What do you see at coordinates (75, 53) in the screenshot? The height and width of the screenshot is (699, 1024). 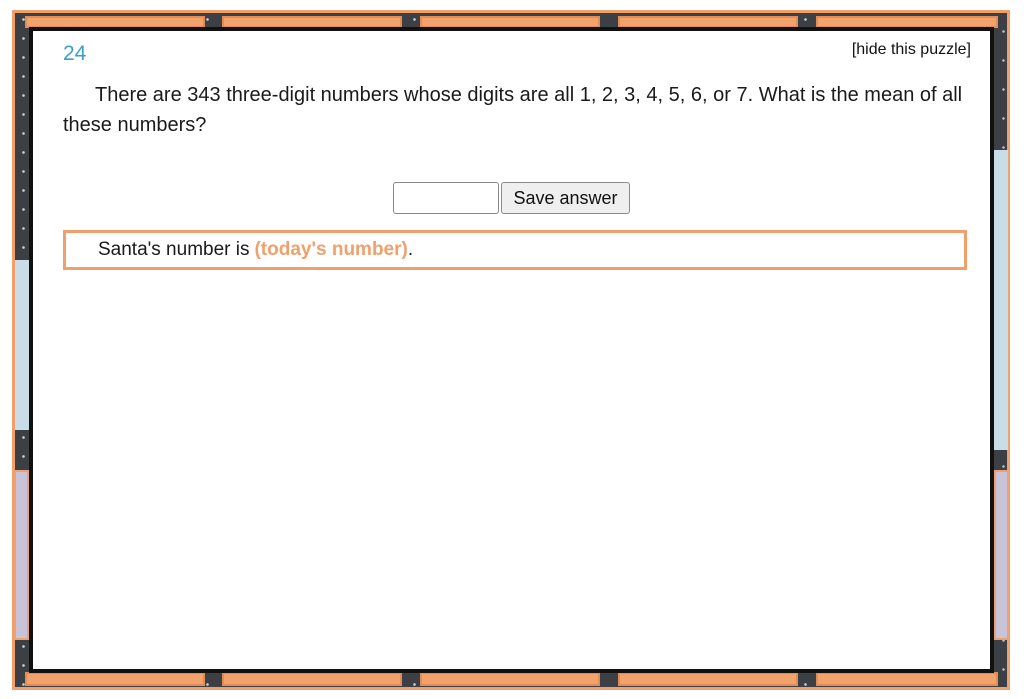 I see `puzzle-number: 24` at bounding box center [75, 53].